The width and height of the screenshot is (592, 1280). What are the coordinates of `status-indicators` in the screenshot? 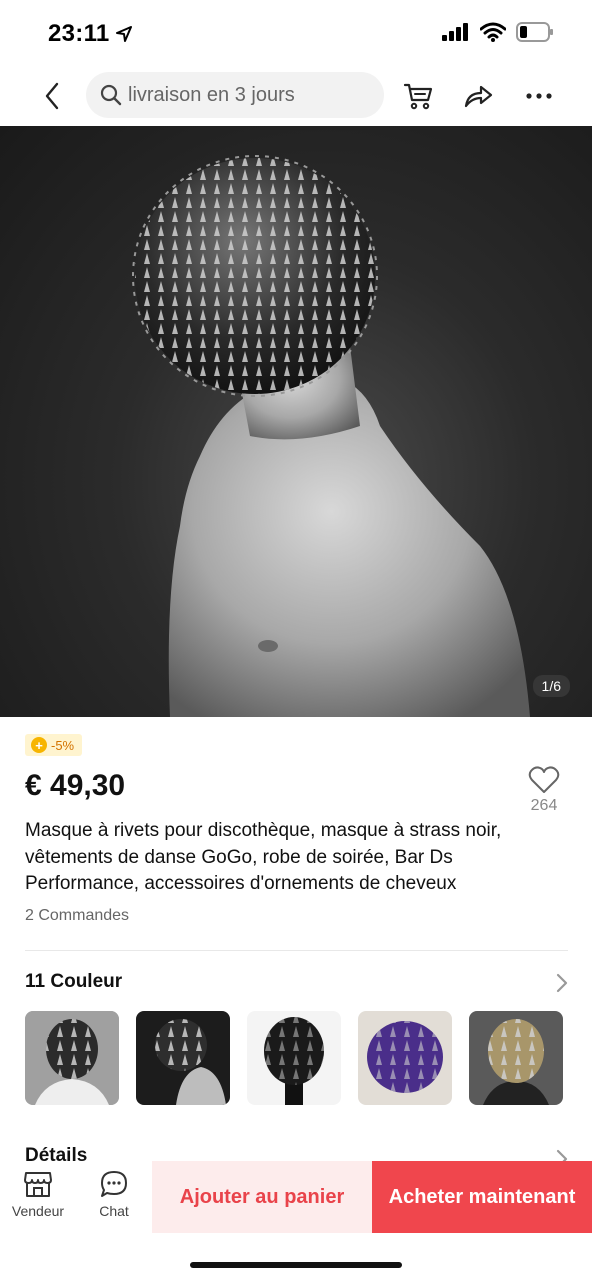 It's located at (498, 32).